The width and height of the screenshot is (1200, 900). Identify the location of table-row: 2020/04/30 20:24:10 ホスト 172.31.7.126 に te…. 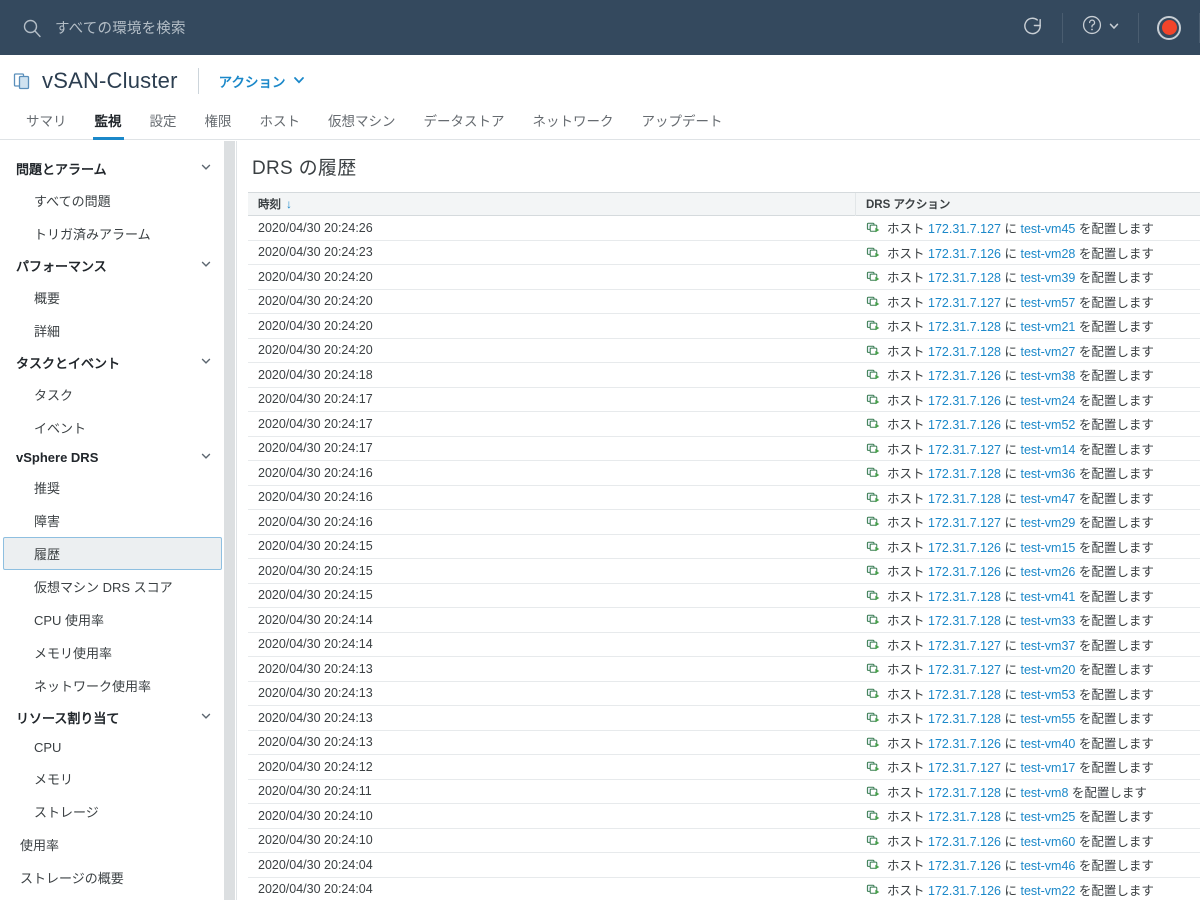
(724, 841).